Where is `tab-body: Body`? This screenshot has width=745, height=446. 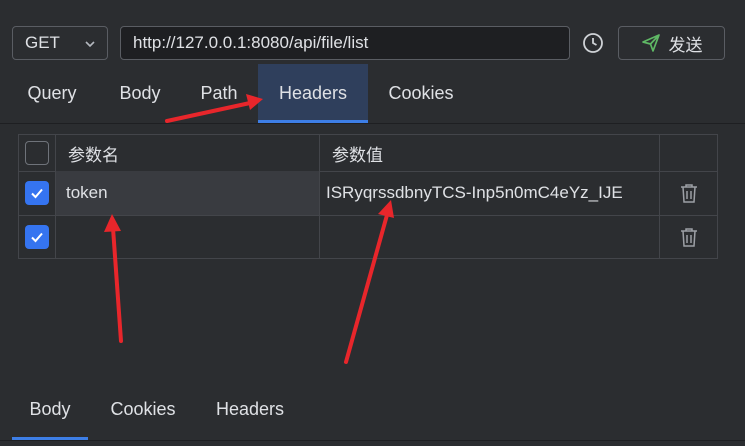
tab-body: Body is located at coordinates (140, 93).